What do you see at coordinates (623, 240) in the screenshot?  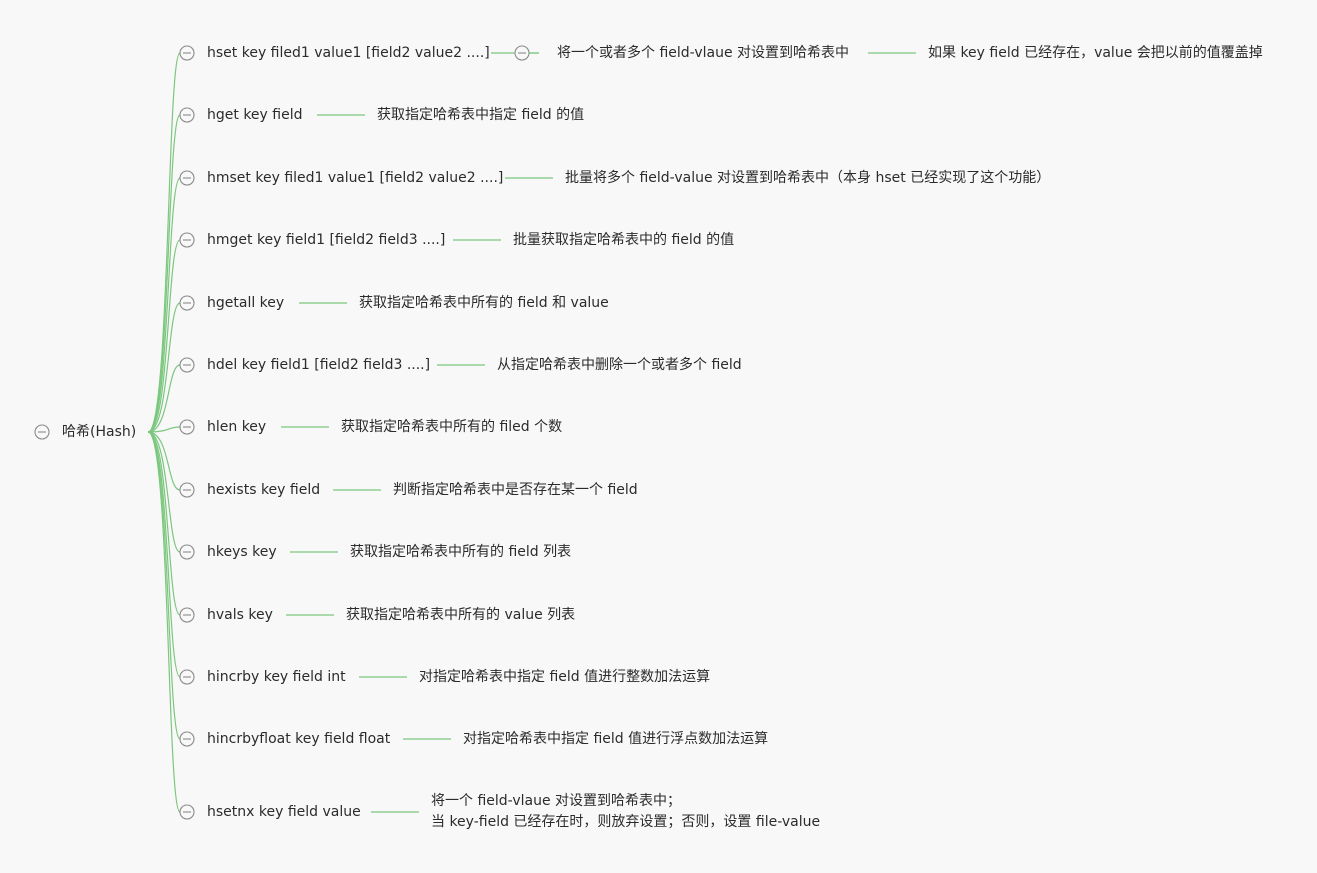 I see `description-node-4: 批量获取指定哈希表中的 field 的值` at bounding box center [623, 240].